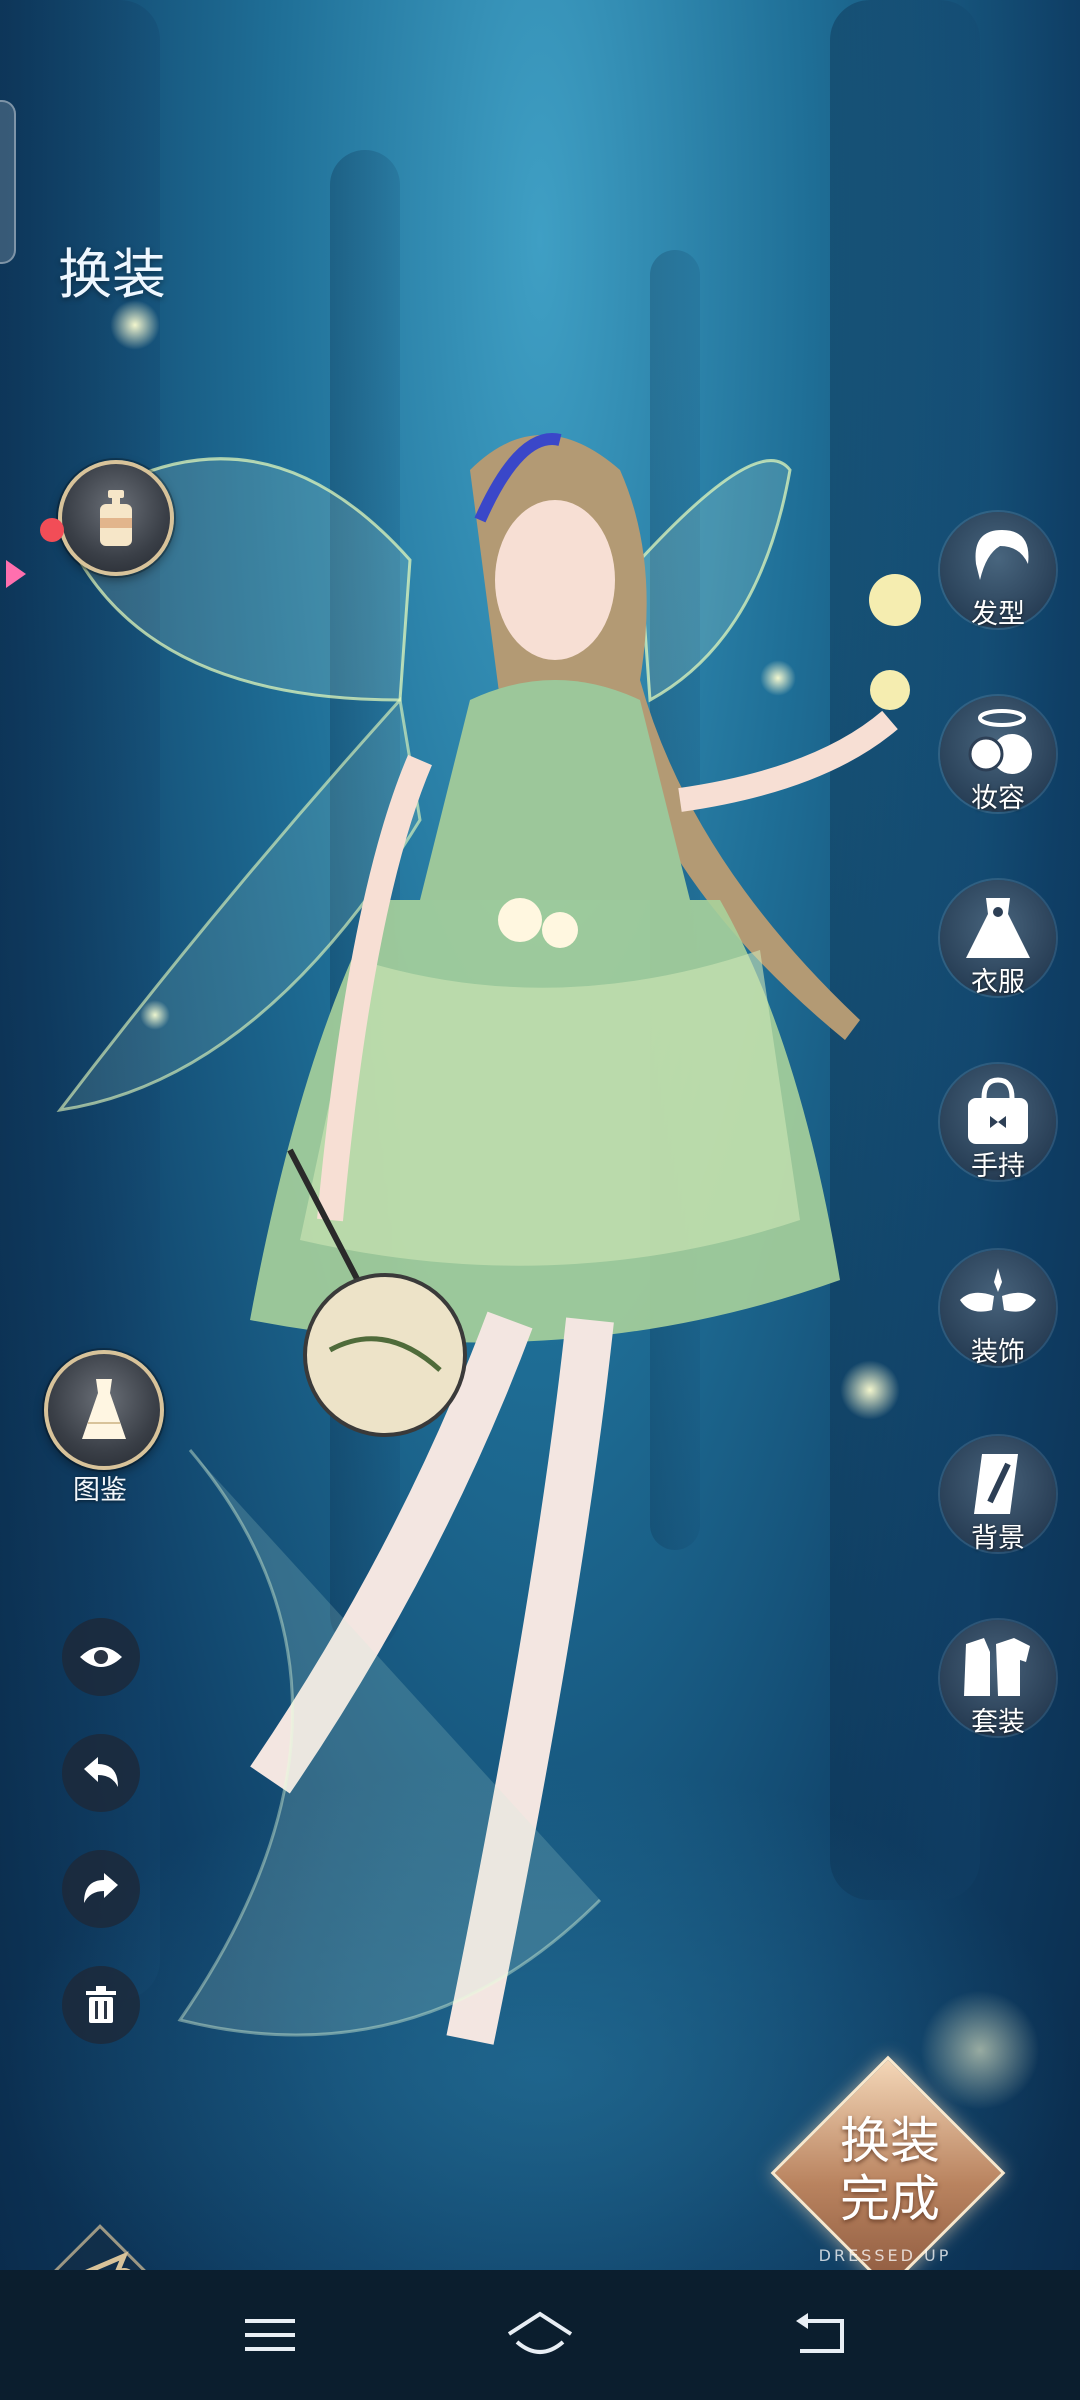  Describe the element at coordinates (1002, 555) in the screenshot. I see `hairstyle-icon` at that location.